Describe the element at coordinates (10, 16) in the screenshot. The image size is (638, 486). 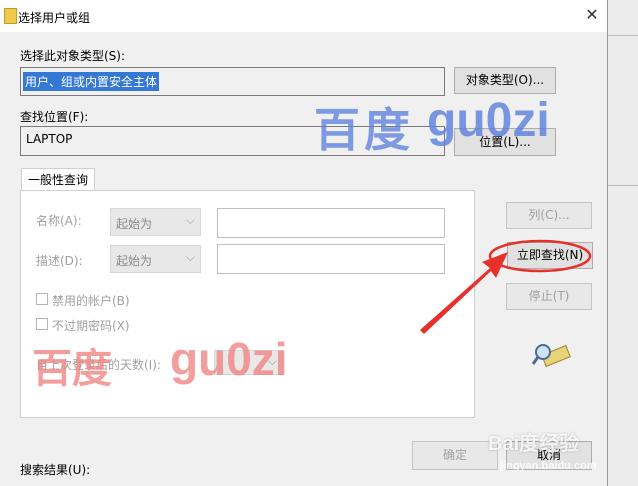
I see `app-icon` at that location.